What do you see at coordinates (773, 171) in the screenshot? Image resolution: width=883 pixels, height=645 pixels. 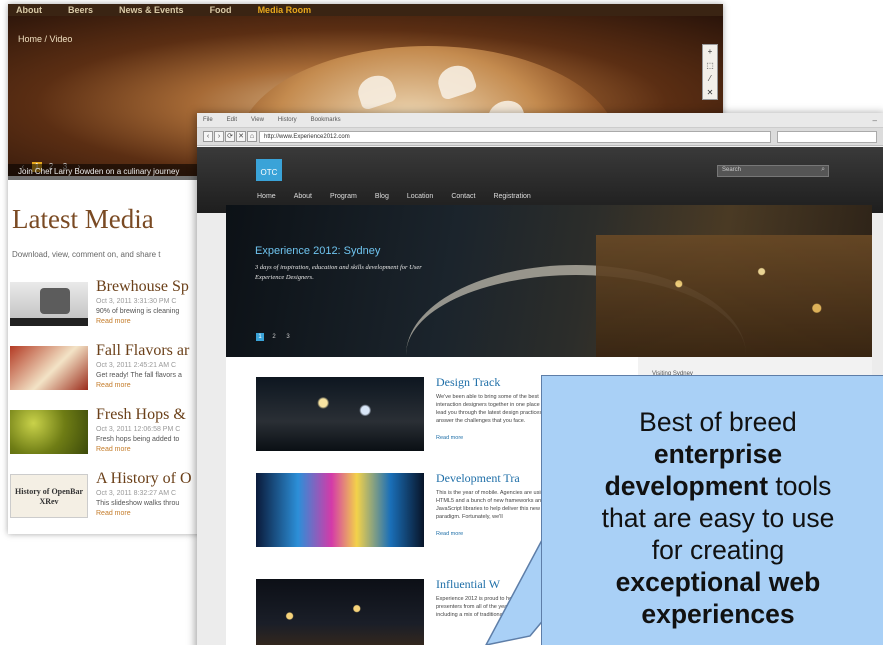 I see `site-search-input: Search ⌕` at bounding box center [773, 171].